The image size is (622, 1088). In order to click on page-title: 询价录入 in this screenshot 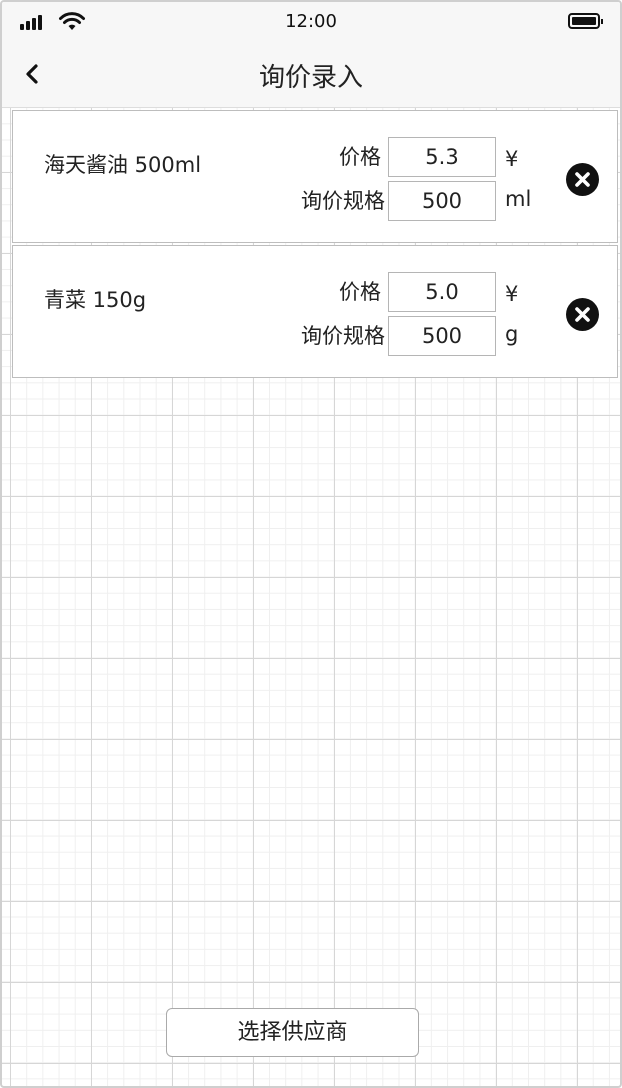, I will do `click(310, 78)`.